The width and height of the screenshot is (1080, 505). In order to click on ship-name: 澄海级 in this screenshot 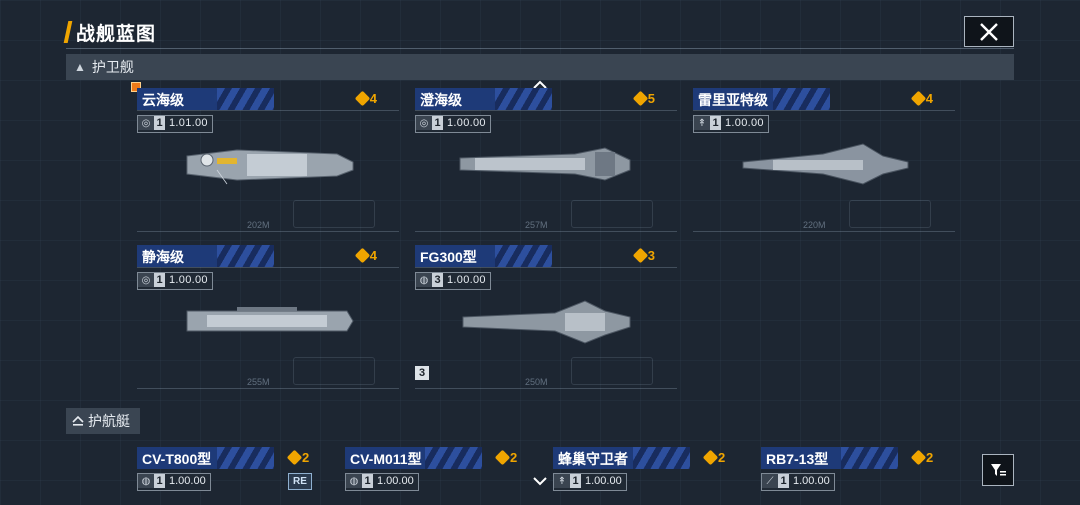, I will do `click(441, 100)`.